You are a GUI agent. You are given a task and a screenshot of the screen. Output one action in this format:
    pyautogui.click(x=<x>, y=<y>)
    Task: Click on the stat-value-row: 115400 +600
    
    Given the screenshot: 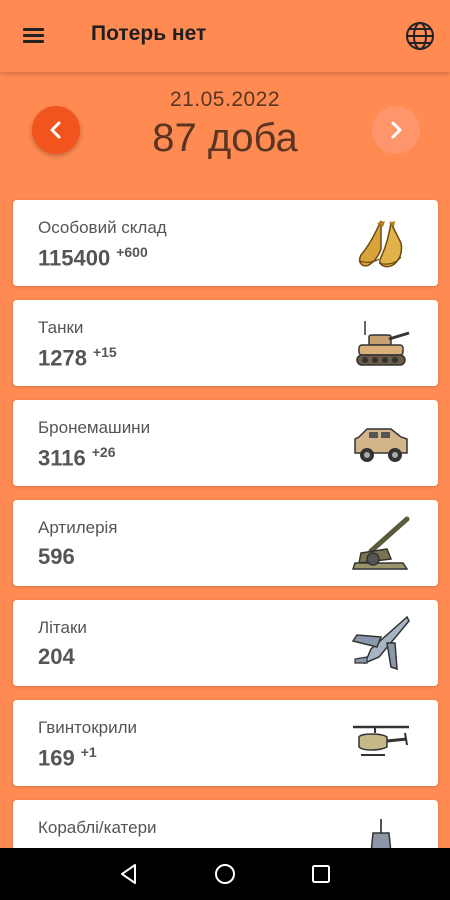 What is the action you would take?
    pyautogui.click(x=93, y=257)
    